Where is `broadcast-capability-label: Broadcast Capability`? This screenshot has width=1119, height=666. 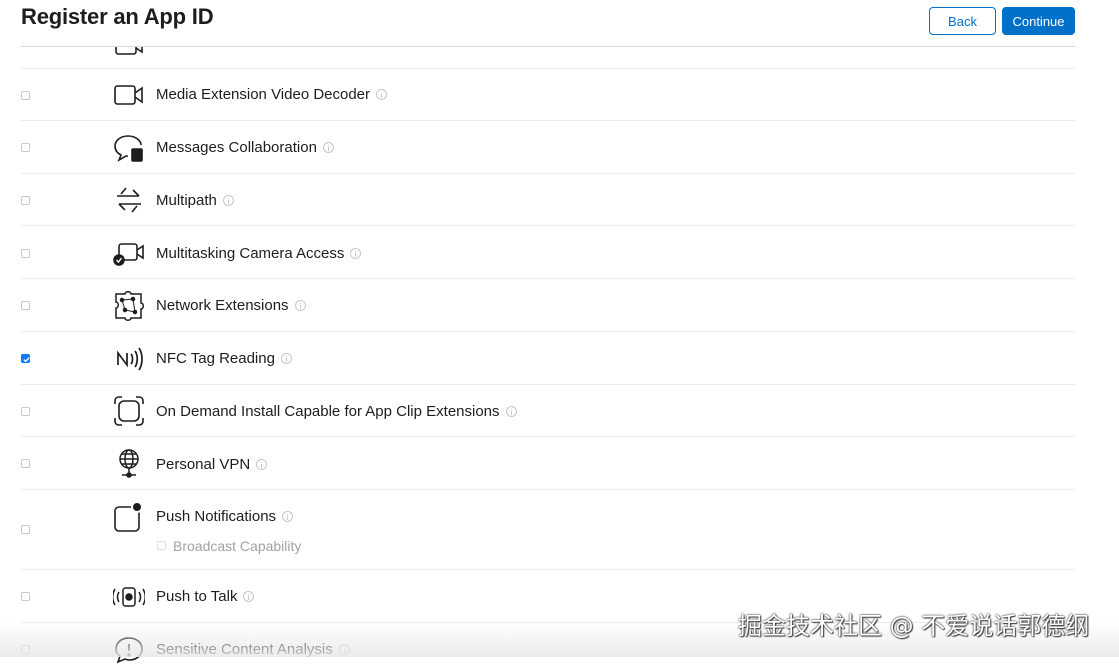
broadcast-capability-label: Broadcast Capability is located at coordinates (237, 546).